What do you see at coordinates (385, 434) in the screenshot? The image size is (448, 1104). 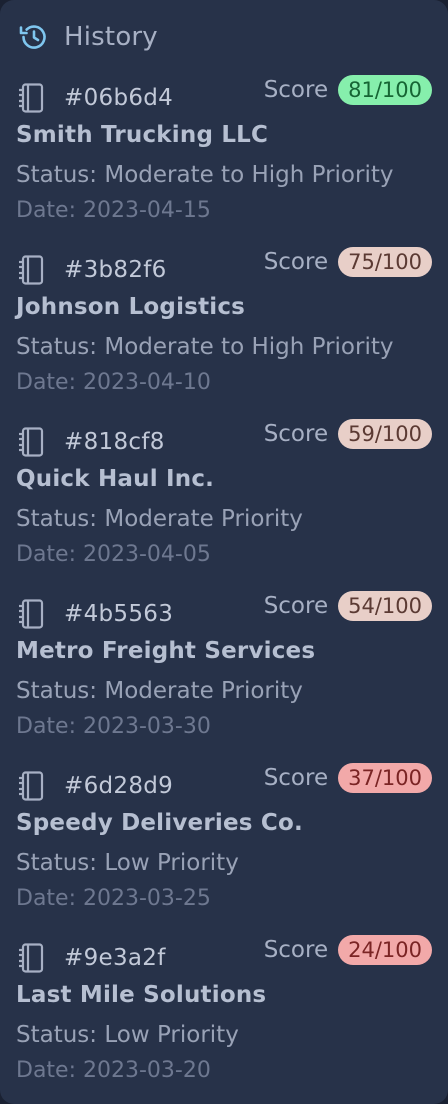 I see `score-badge: 59/100` at bounding box center [385, 434].